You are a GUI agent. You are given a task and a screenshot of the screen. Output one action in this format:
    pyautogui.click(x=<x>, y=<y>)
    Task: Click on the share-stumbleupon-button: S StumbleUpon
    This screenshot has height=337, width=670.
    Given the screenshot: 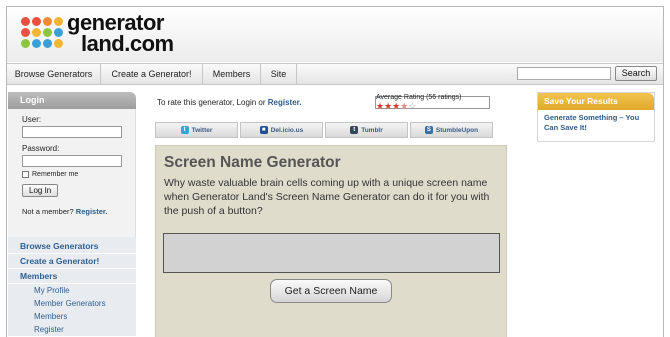 What is the action you would take?
    pyautogui.click(x=451, y=130)
    